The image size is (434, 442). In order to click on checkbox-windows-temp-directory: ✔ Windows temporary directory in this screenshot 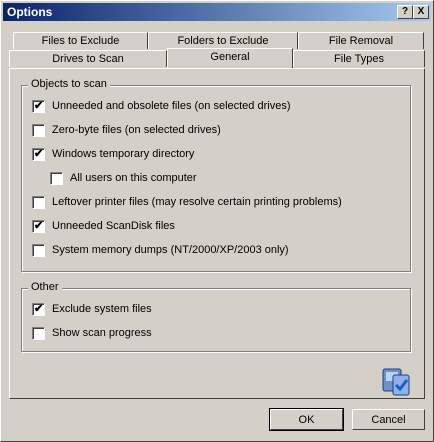, I will do `click(113, 154)`.